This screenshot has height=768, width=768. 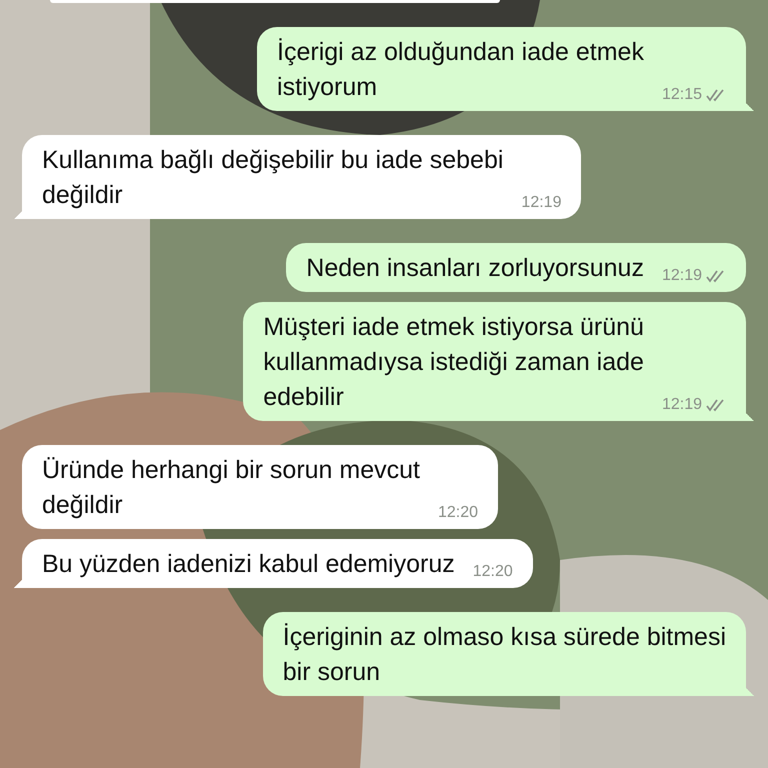 What do you see at coordinates (273, 178) in the screenshot?
I see `message-text: Kullanıma bağlı değişebilir bu iade sebebi değildir` at bounding box center [273, 178].